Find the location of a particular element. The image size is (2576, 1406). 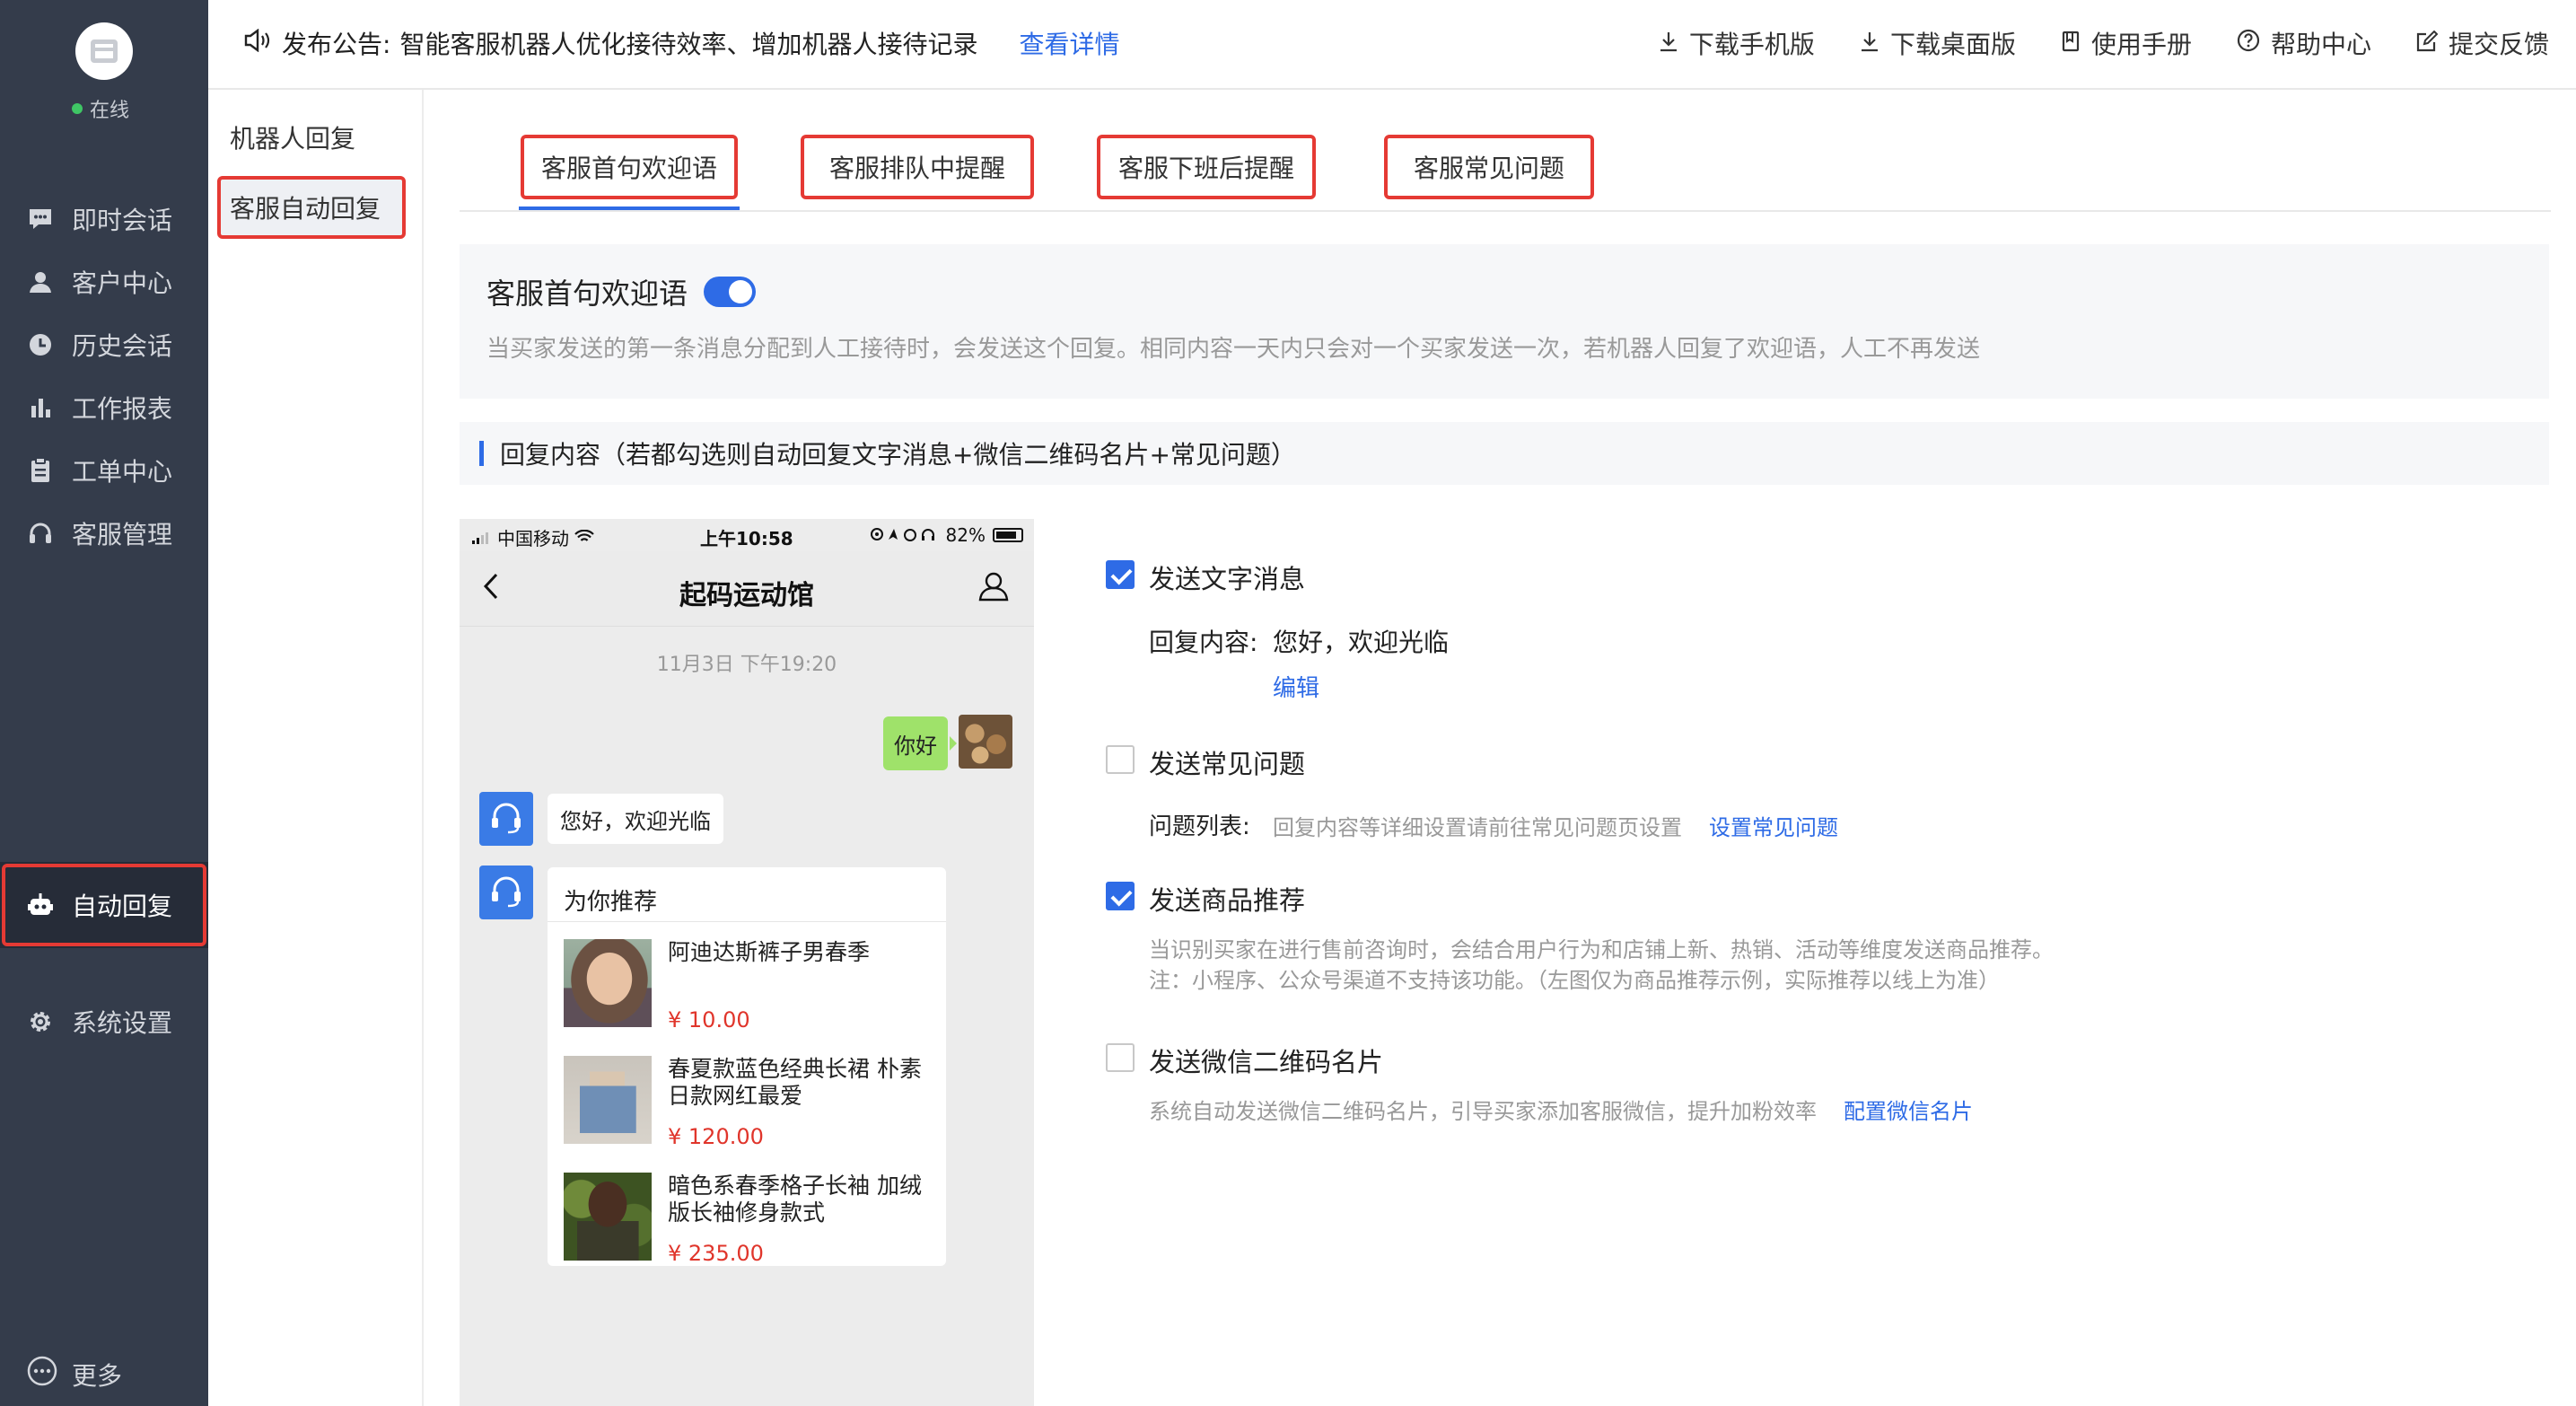

nav-item-system-settings: 系统设置 is located at coordinates (104, 1022).